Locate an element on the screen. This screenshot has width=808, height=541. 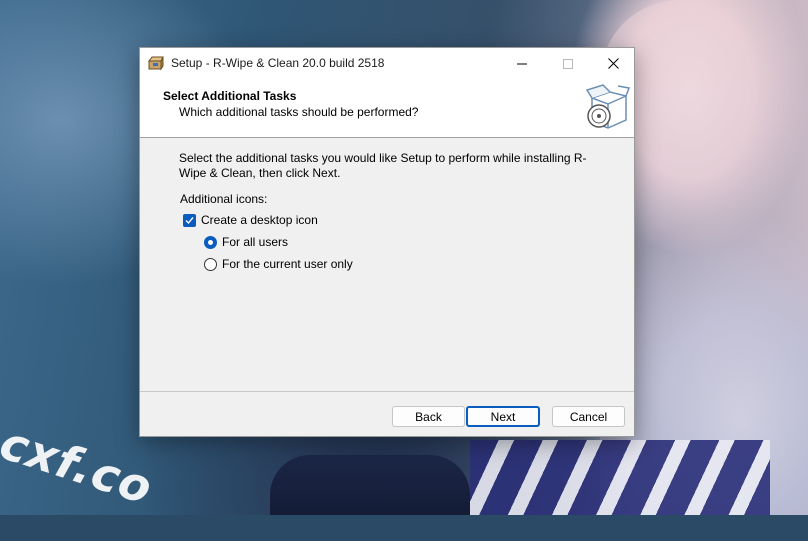
installer-box-icon is located at coordinates (607, 108).